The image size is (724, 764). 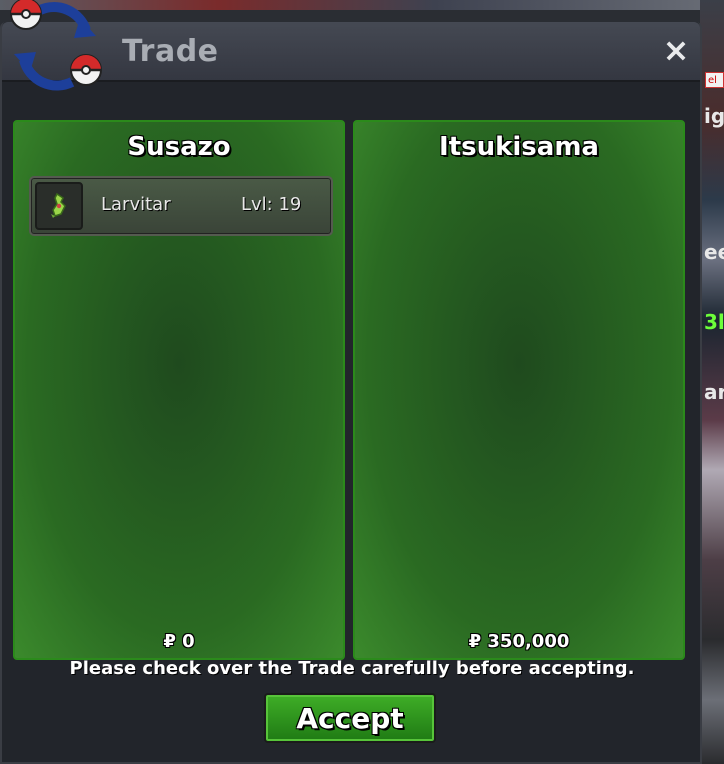 I want to click on trade-arrows-pokeball-icon, so click(x=56, y=45).